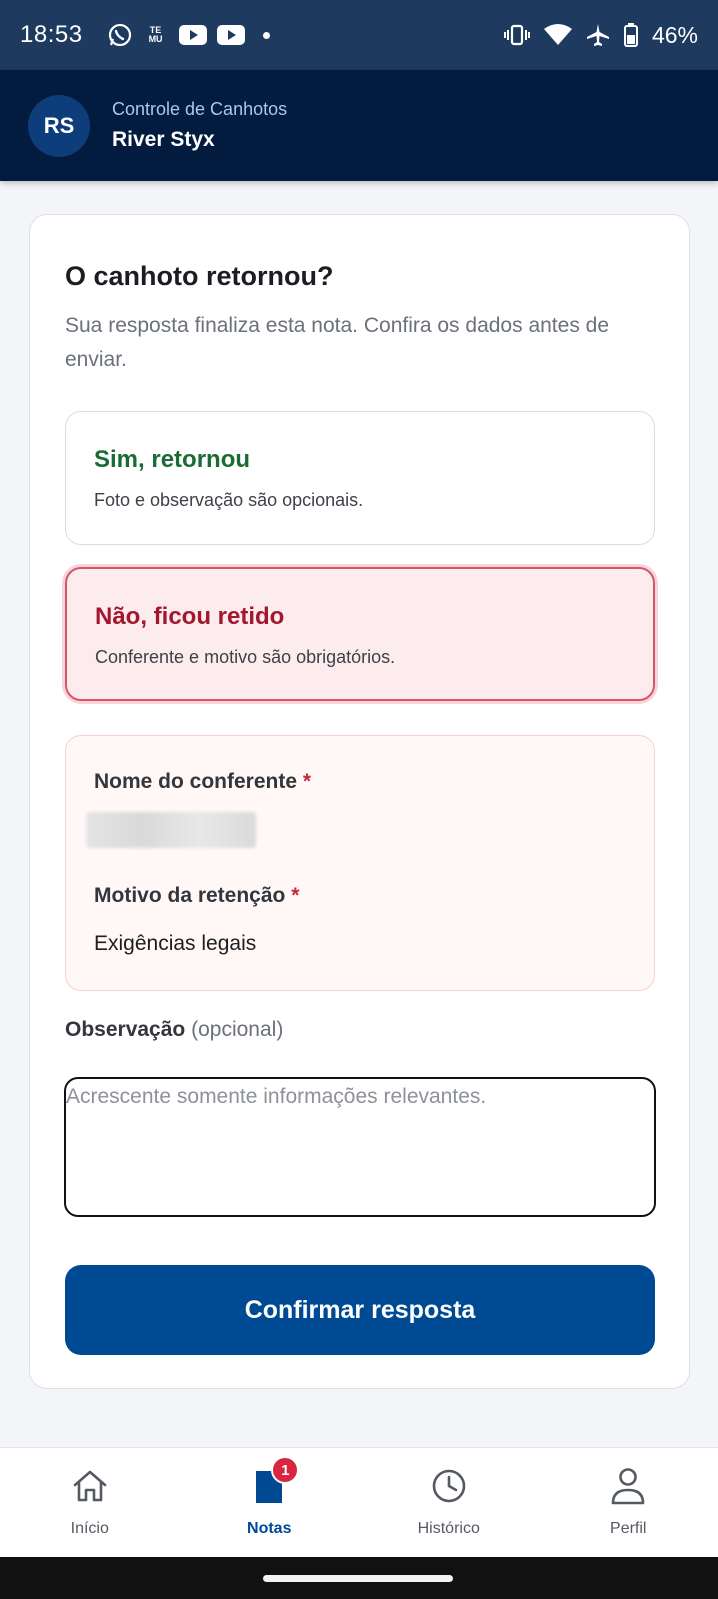  What do you see at coordinates (197, 895) in the screenshot?
I see `motivo-label: Motivo da retenção *` at bounding box center [197, 895].